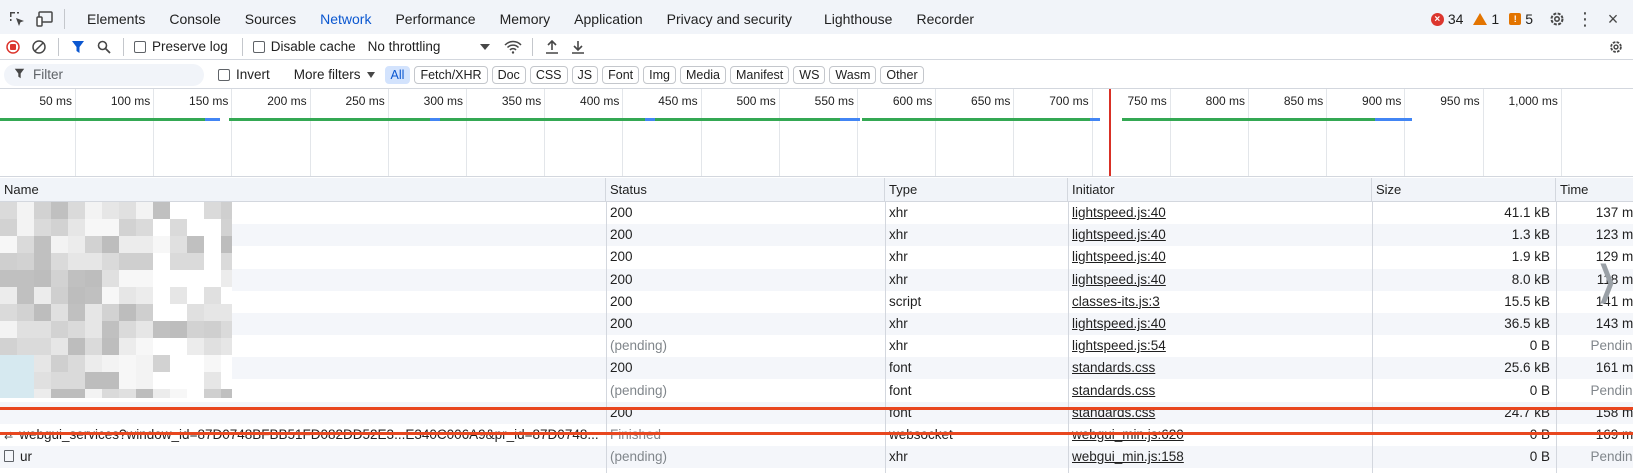 The width and height of the screenshot is (1633, 473). I want to click on network-conditions-icon, so click(513, 47).